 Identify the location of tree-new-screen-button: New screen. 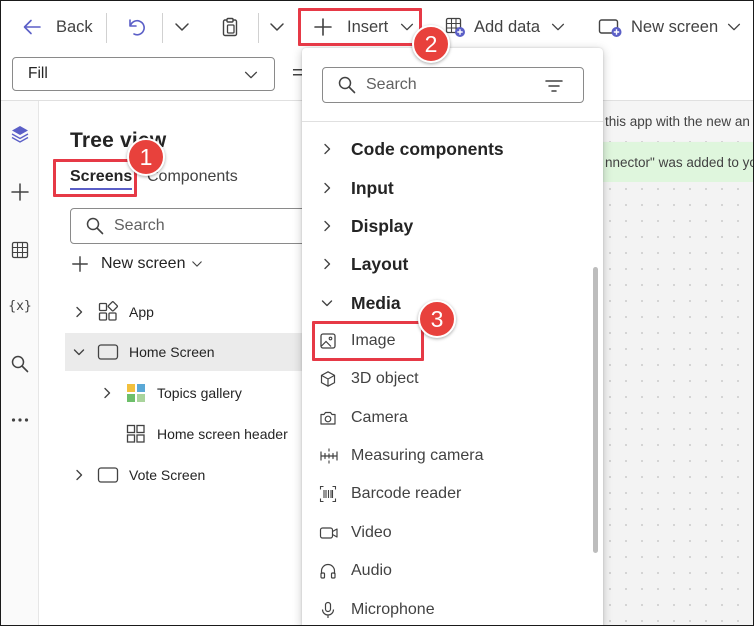
(137, 264).